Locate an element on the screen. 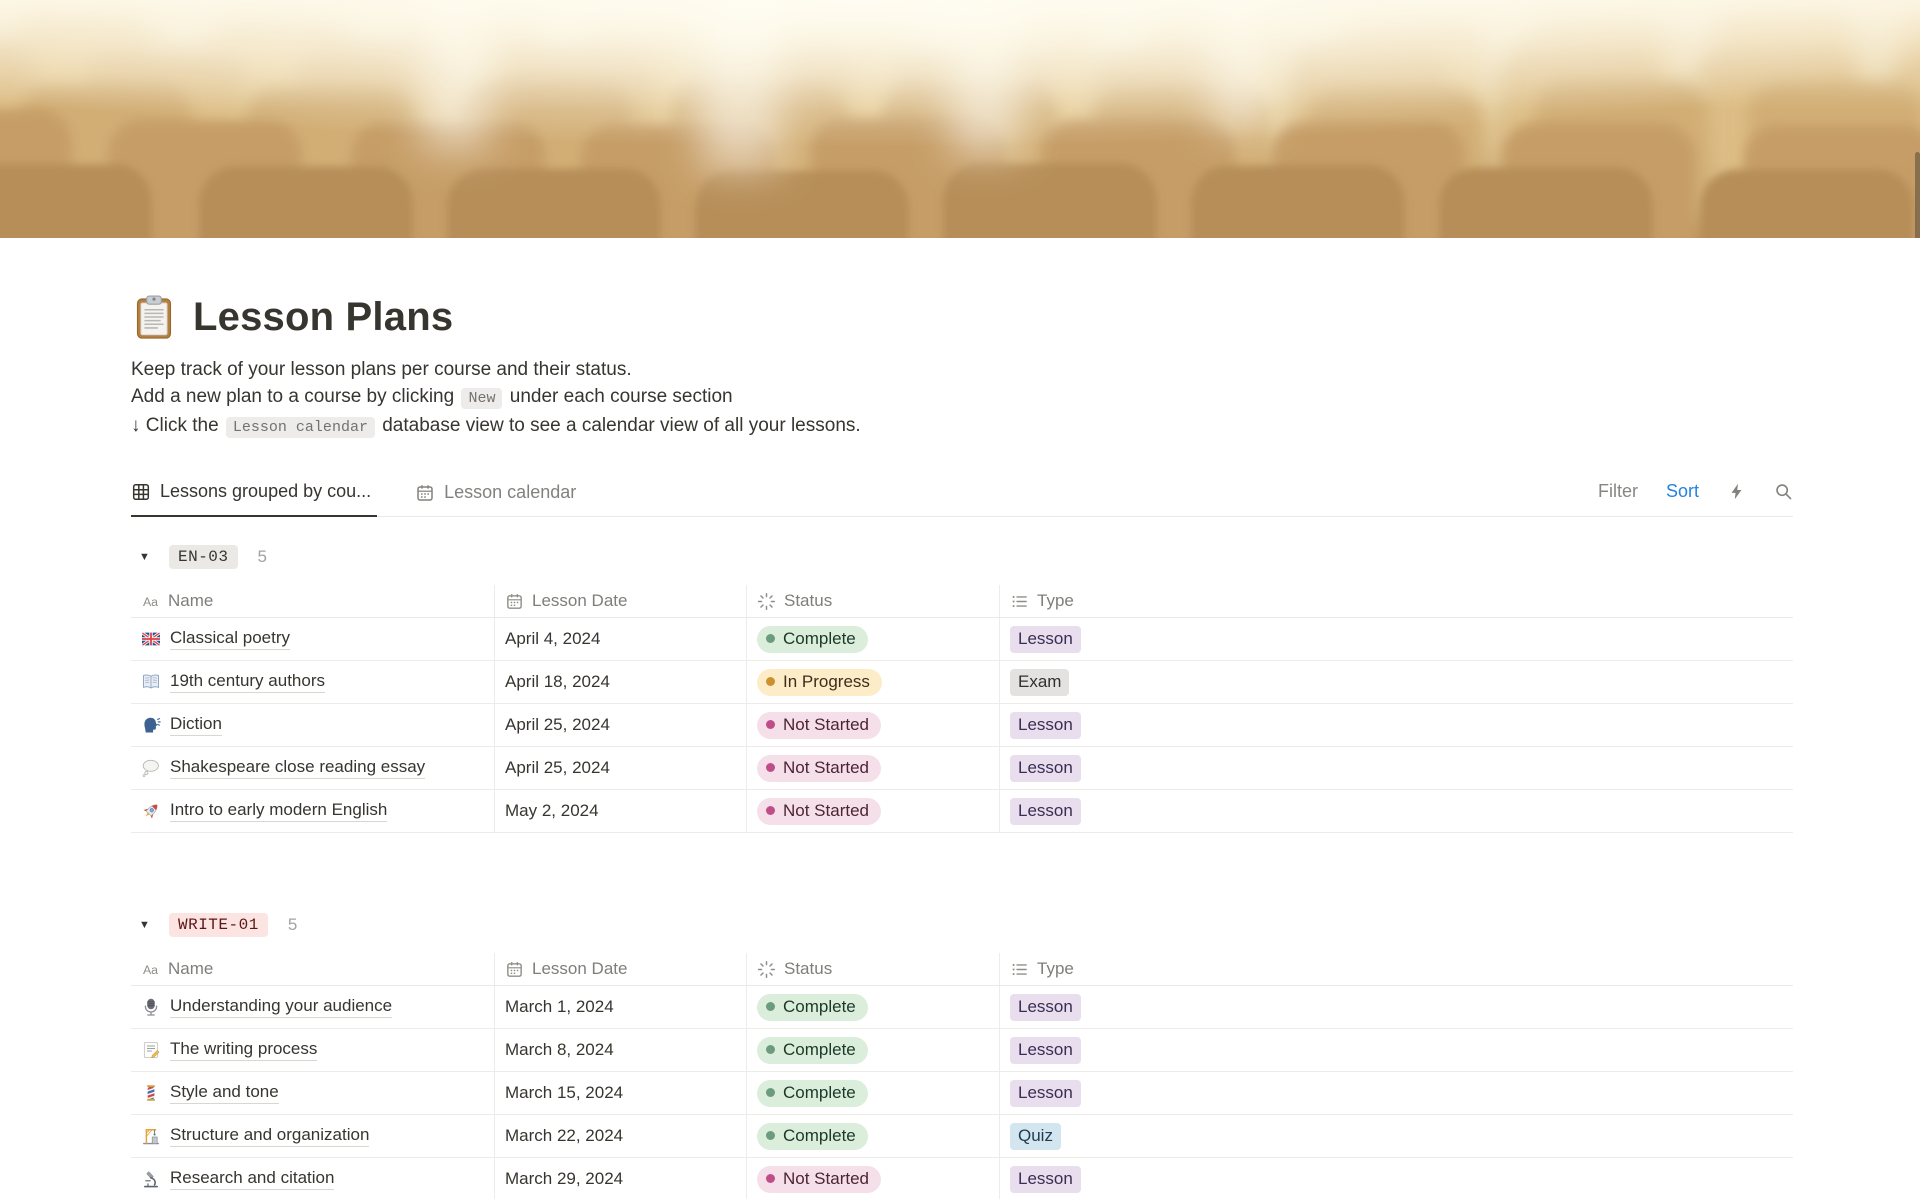 This screenshot has height=1199, width=1920. page-title: Lesson Plans is located at coordinates (323, 317).